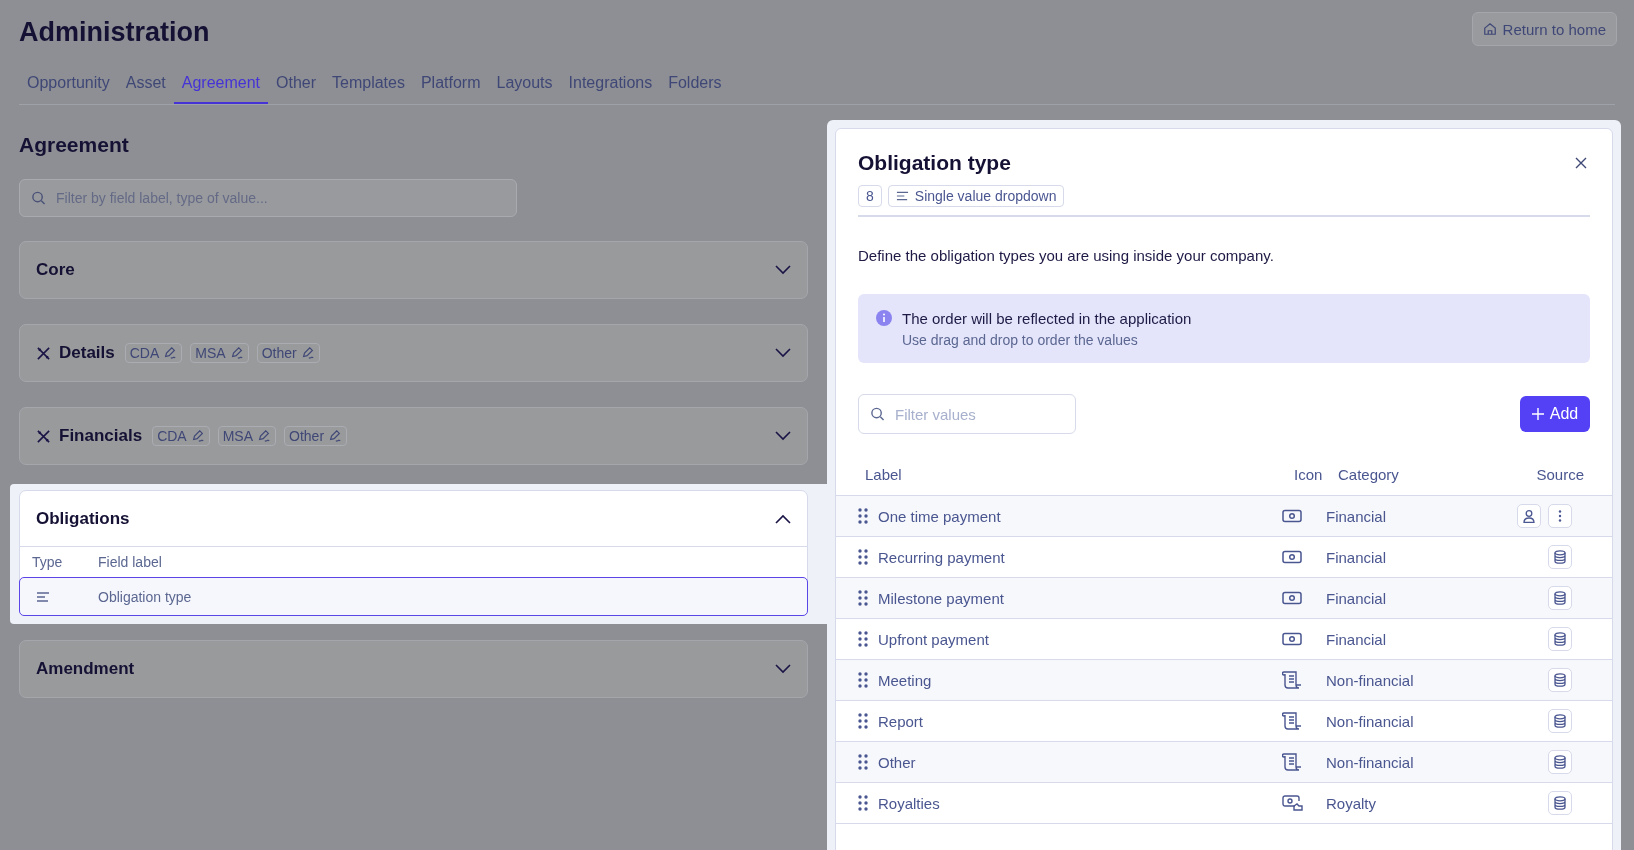 The image size is (1634, 850). Describe the element at coordinates (897, 762) in the screenshot. I see `value-label: Other` at that location.